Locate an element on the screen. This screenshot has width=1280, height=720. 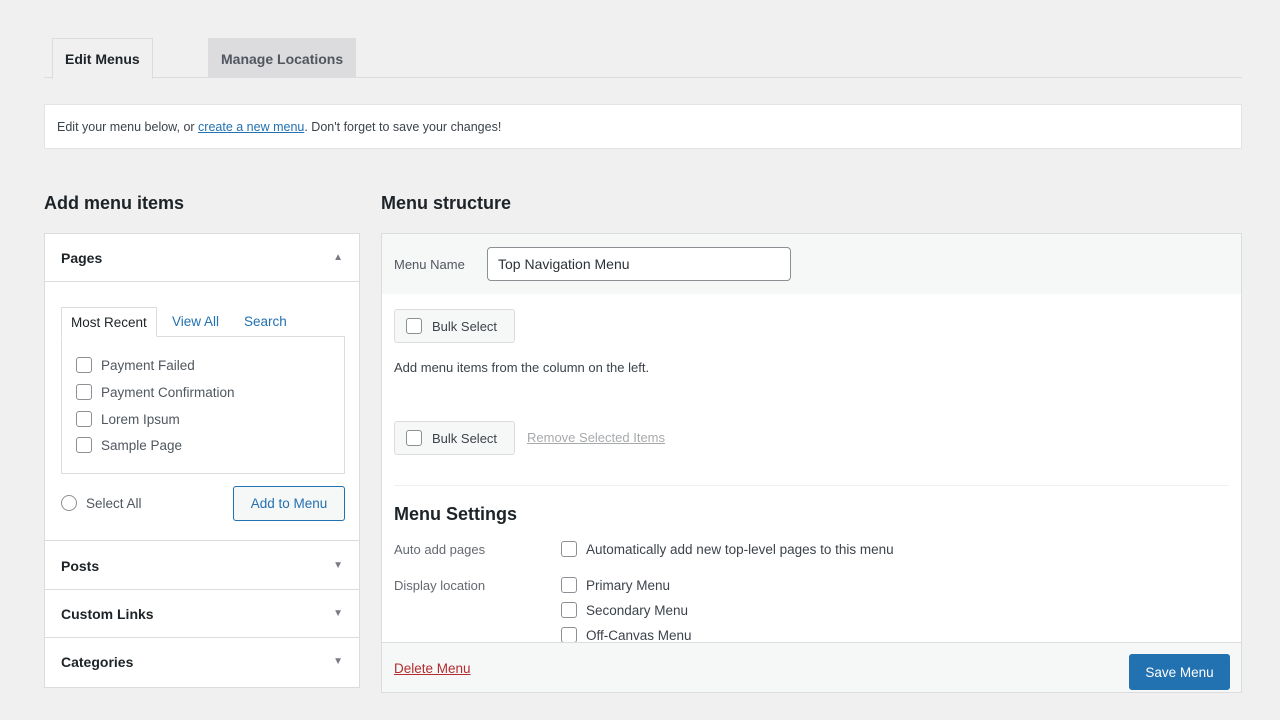
location-option: Off-Canvas Menu is located at coordinates (626, 635).